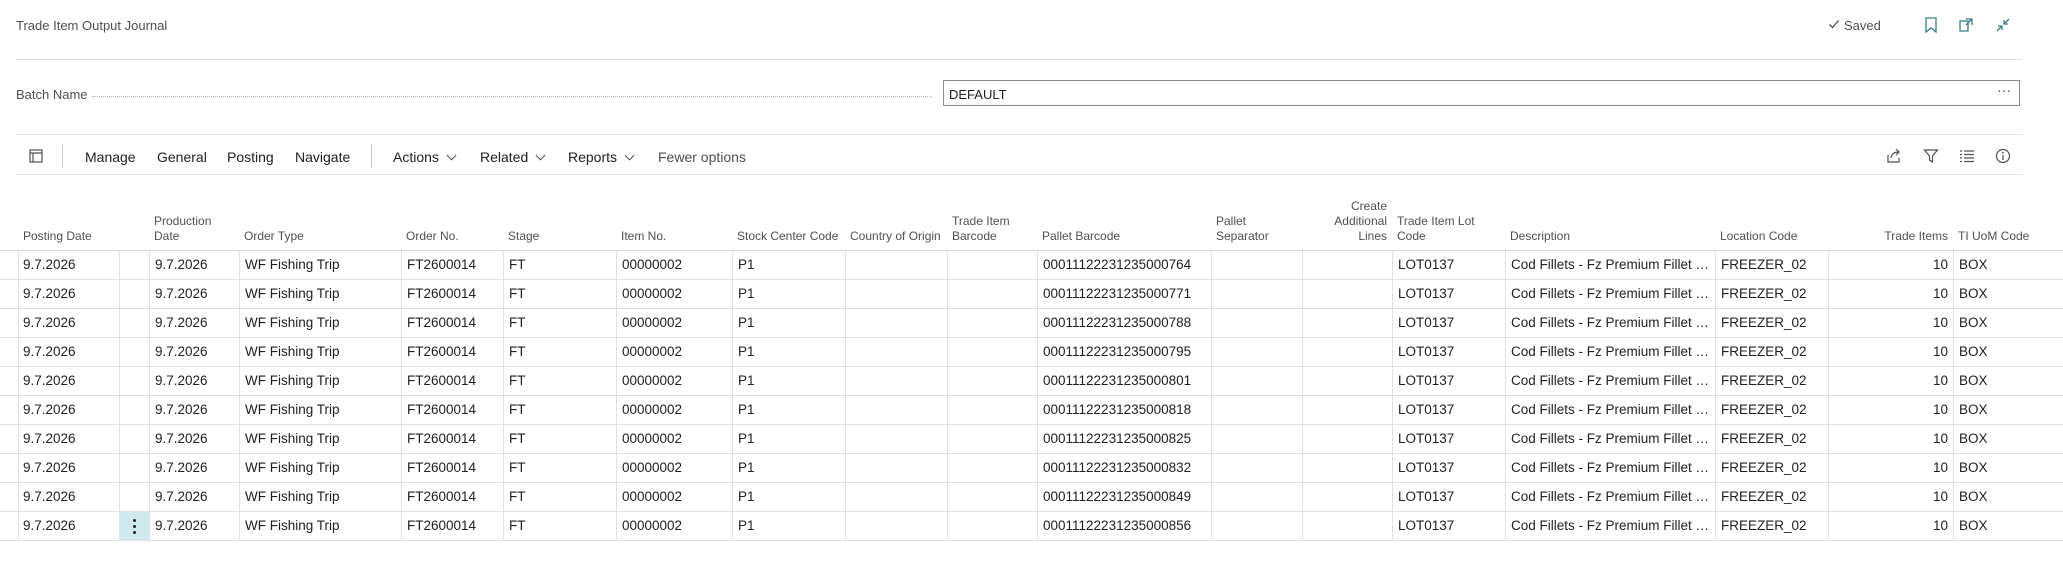 This screenshot has width=2063, height=565. What do you see at coordinates (1124, 497) in the screenshot?
I see `cell-pallet-barcode: 00011122231235000849` at bounding box center [1124, 497].